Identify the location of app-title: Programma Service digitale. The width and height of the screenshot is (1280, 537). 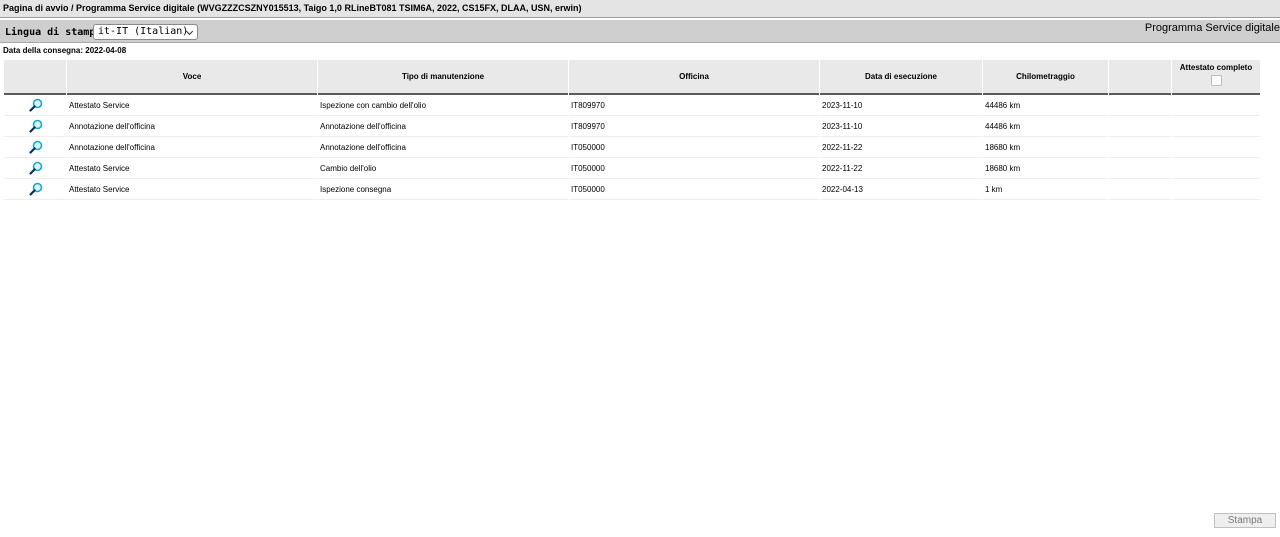
(1212, 28).